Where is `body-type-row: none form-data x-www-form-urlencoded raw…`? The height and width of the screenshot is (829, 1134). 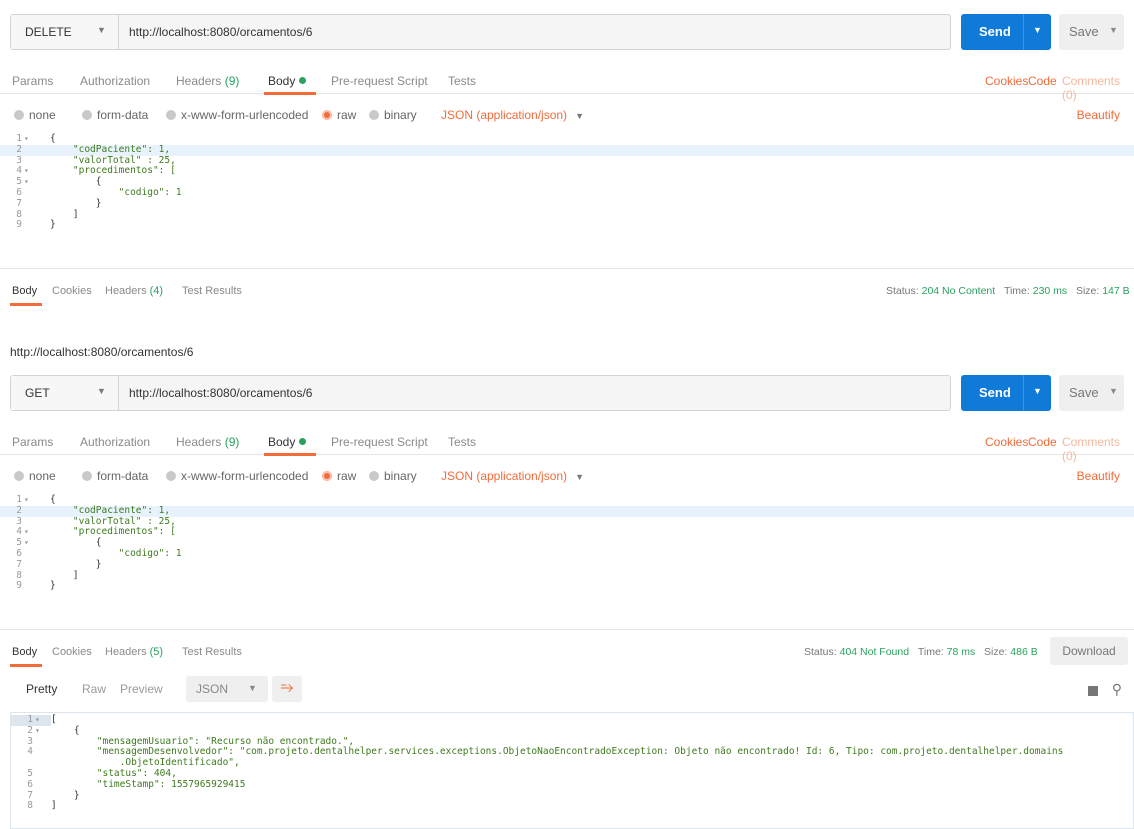 body-type-row: none form-data x-www-form-urlencoded raw… is located at coordinates (567, 475).